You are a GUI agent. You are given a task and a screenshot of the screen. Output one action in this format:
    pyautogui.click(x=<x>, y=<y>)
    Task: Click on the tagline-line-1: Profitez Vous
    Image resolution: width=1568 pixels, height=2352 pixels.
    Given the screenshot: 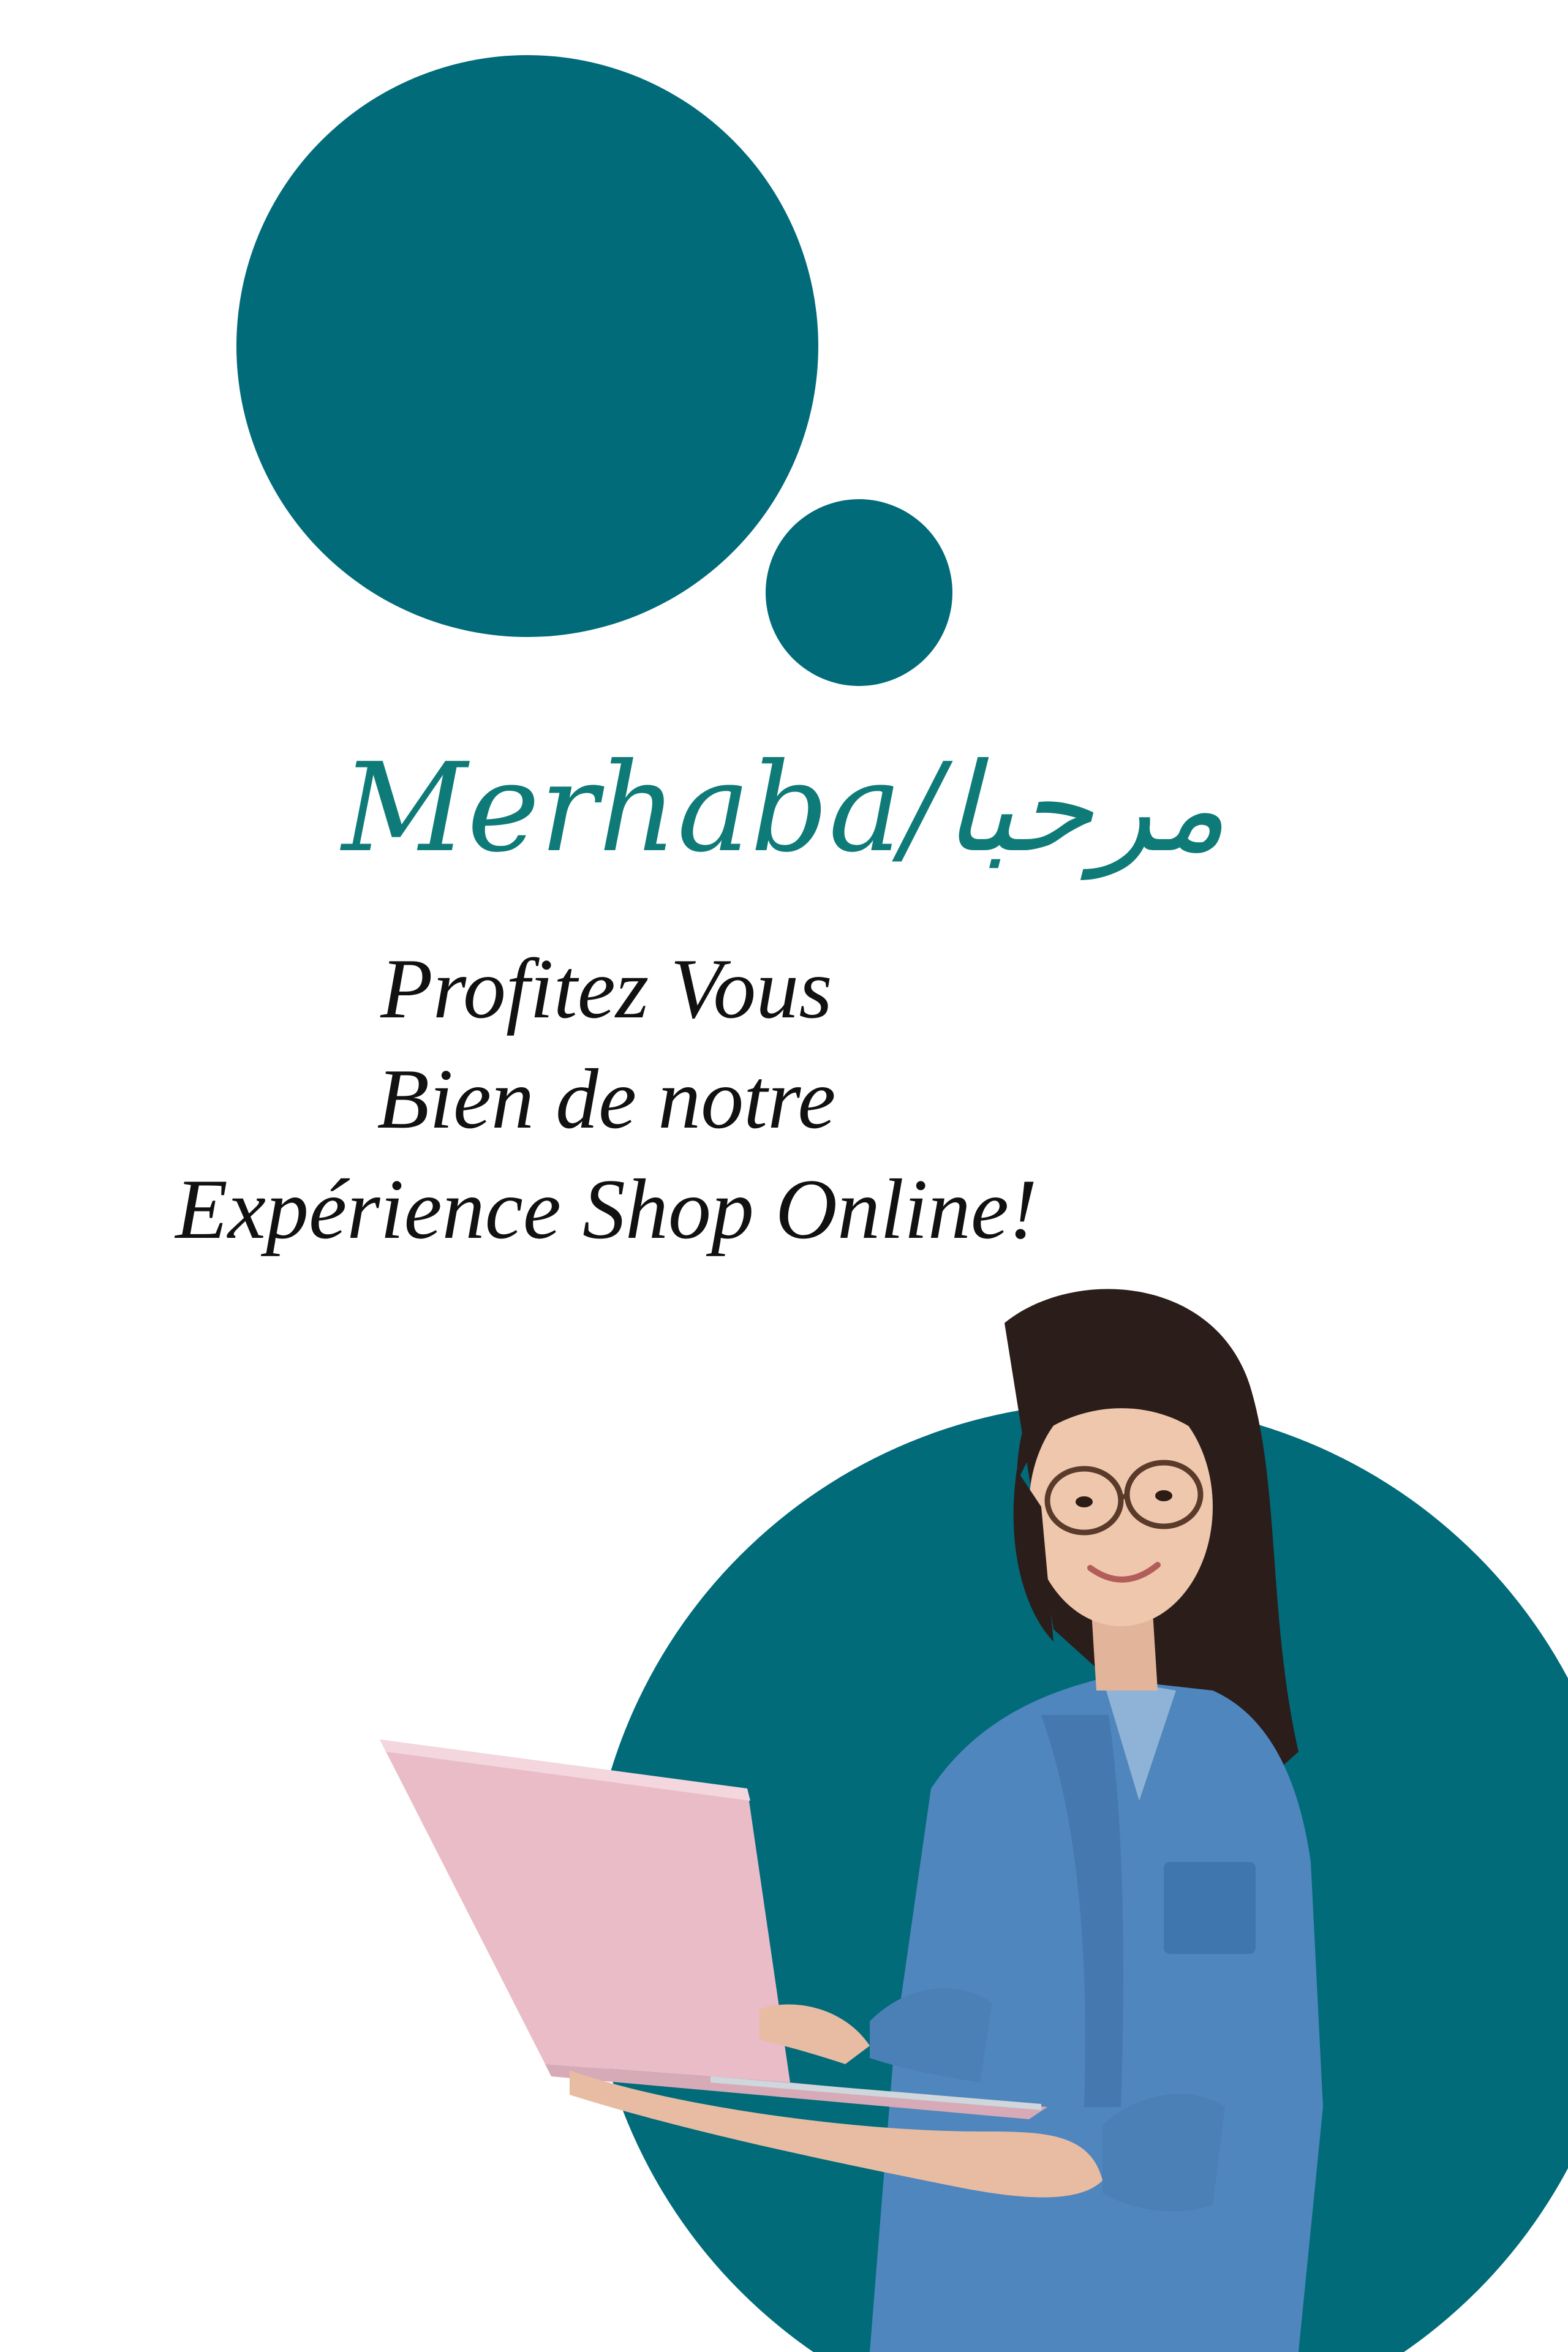 What is the action you would take?
    pyautogui.click(x=606, y=989)
    